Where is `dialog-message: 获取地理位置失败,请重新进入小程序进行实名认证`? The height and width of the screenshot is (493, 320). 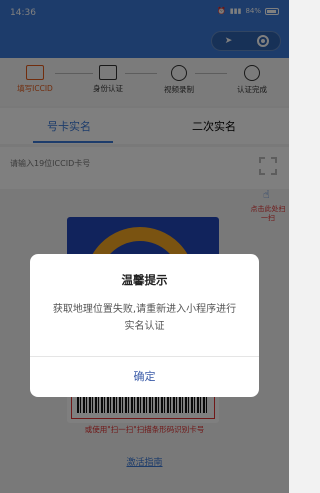
dialog-message: 获取地理位置失败,请重新进入小程序进行实名认证 is located at coordinates (144, 318).